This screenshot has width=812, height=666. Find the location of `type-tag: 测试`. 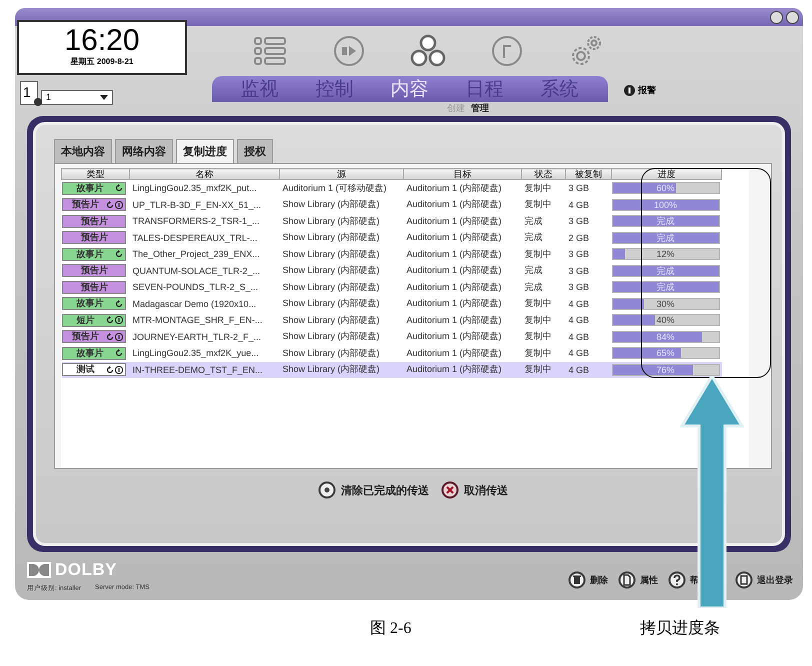

type-tag: 测试 is located at coordinates (94, 369).